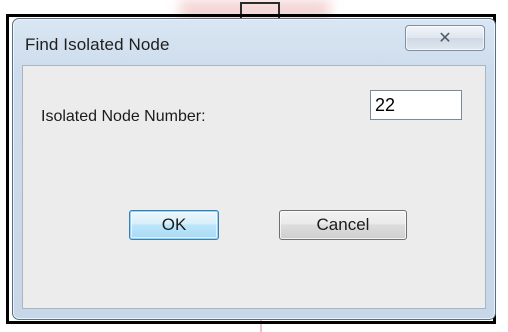 The width and height of the screenshot is (508, 332). I want to click on ok-button: OK, so click(174, 225).